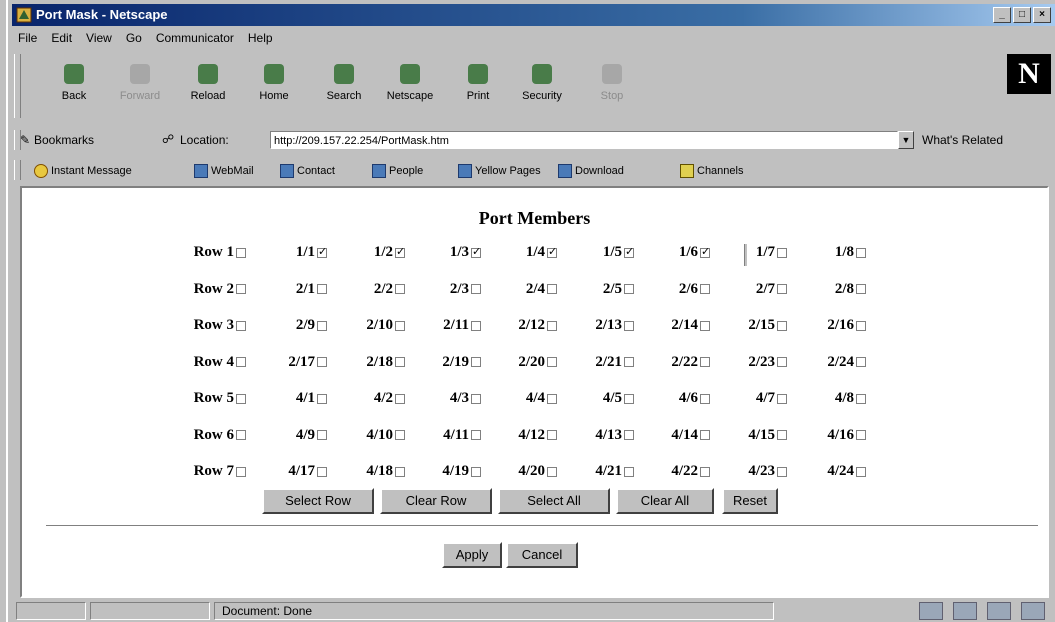 Image resolution: width=1055 pixels, height=622 pixels. Describe the element at coordinates (537, 435) in the screenshot. I see `port-4-12: 4/12` at that location.